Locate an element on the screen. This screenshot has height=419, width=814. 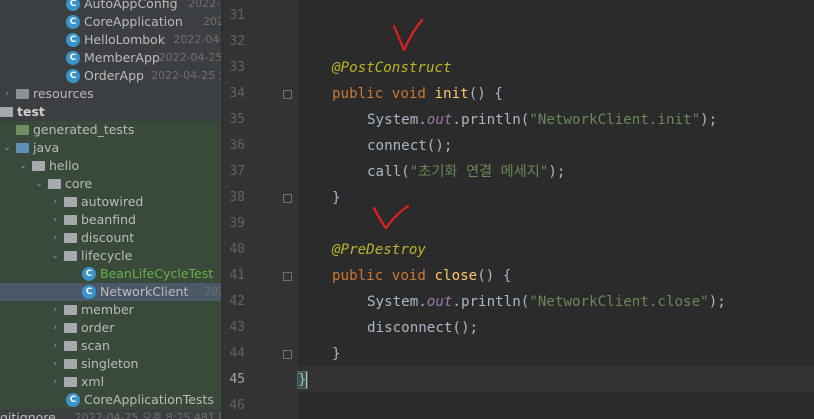
tree-item-label: test is located at coordinates (31, 111).